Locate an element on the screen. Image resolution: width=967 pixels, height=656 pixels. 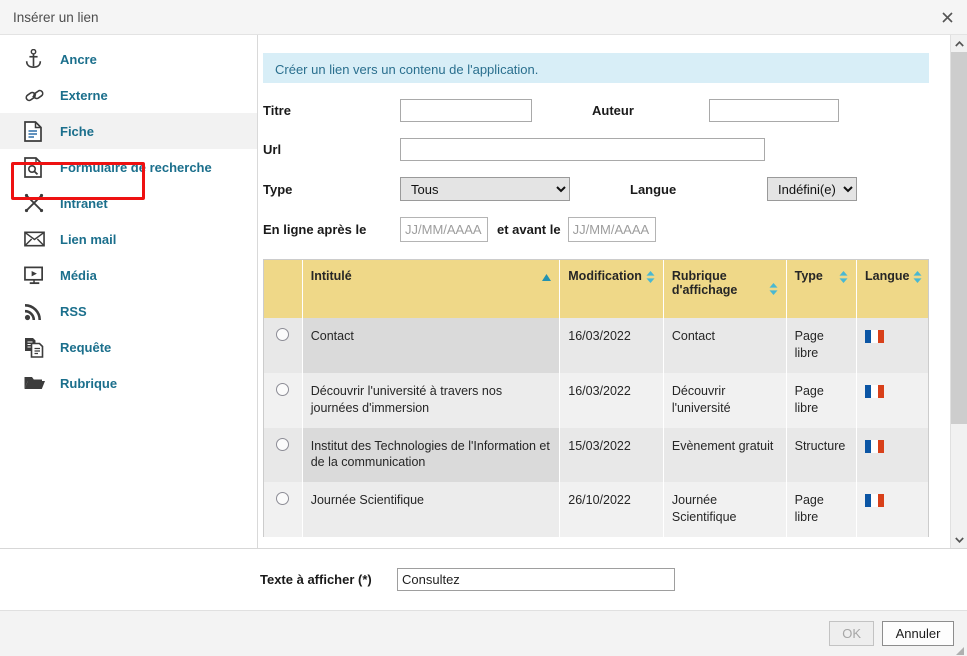
table-row: Contact 16/03/2022 Contact Page libre is located at coordinates (596, 345).